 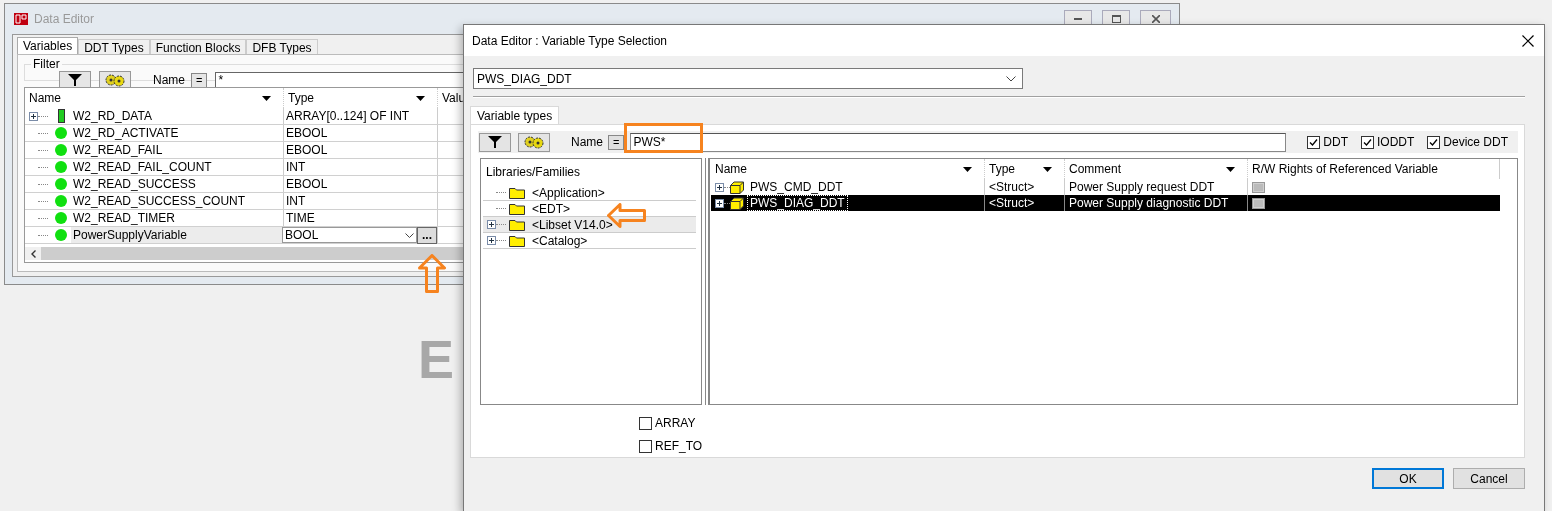 What do you see at coordinates (1142, 187) in the screenshot?
I see `table-cell: Power Supply request DDT` at bounding box center [1142, 187].